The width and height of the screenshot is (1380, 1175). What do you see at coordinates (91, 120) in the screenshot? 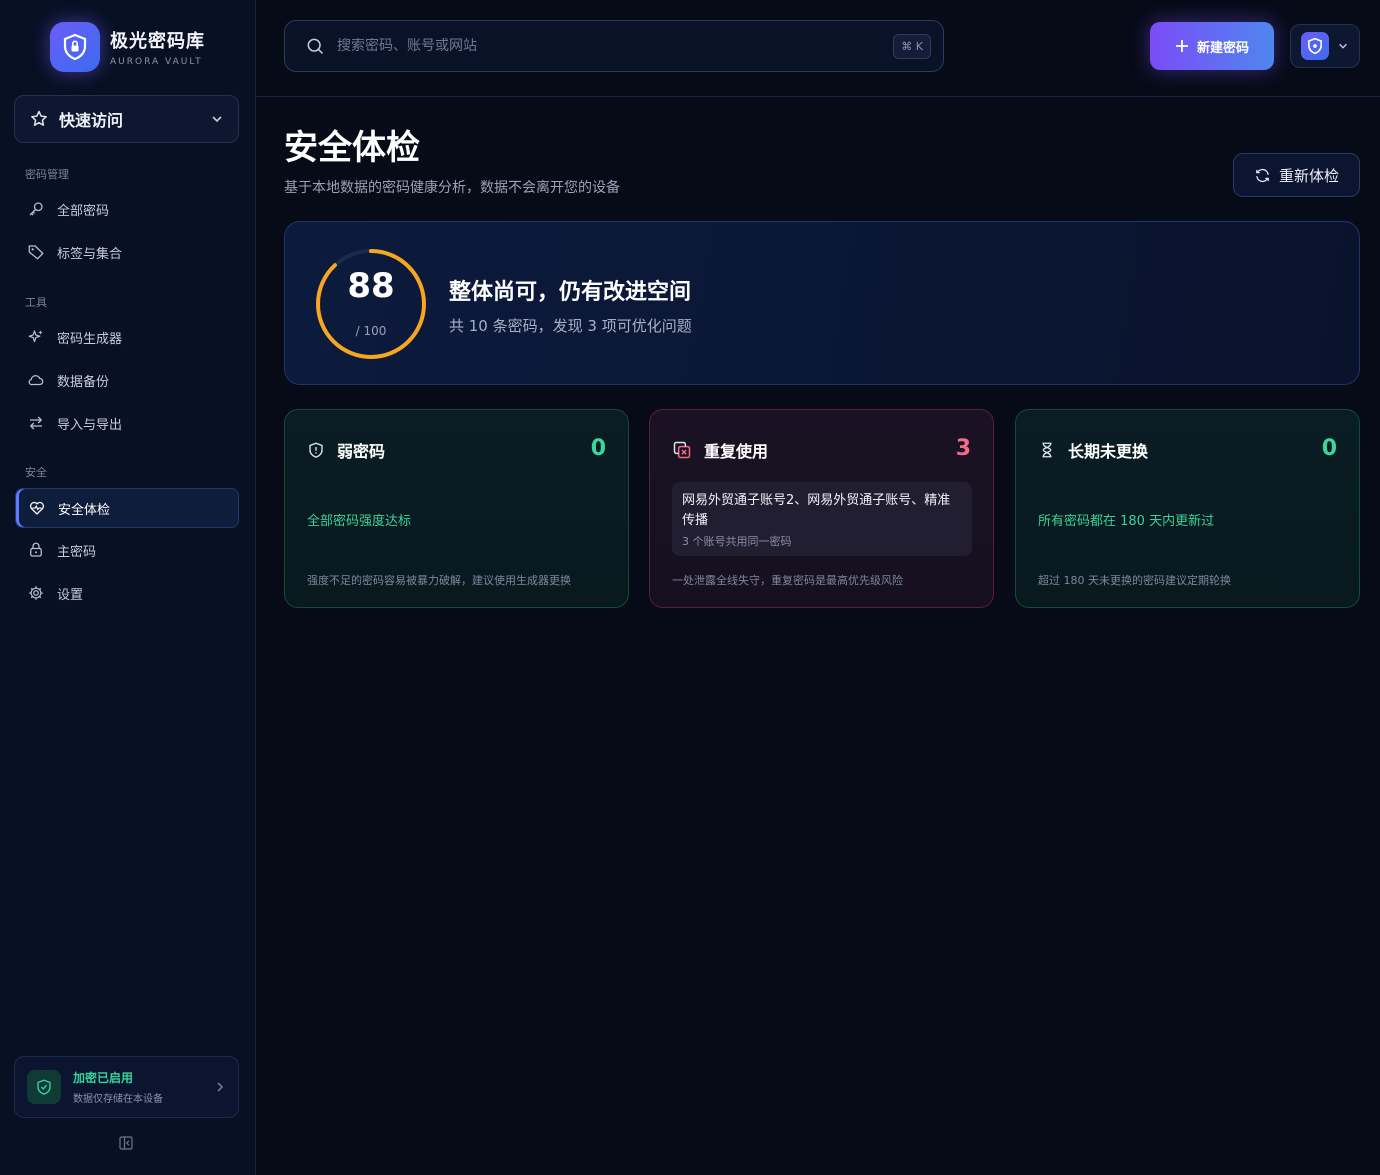
I see `quick-access-label: 快速访问` at bounding box center [91, 120].